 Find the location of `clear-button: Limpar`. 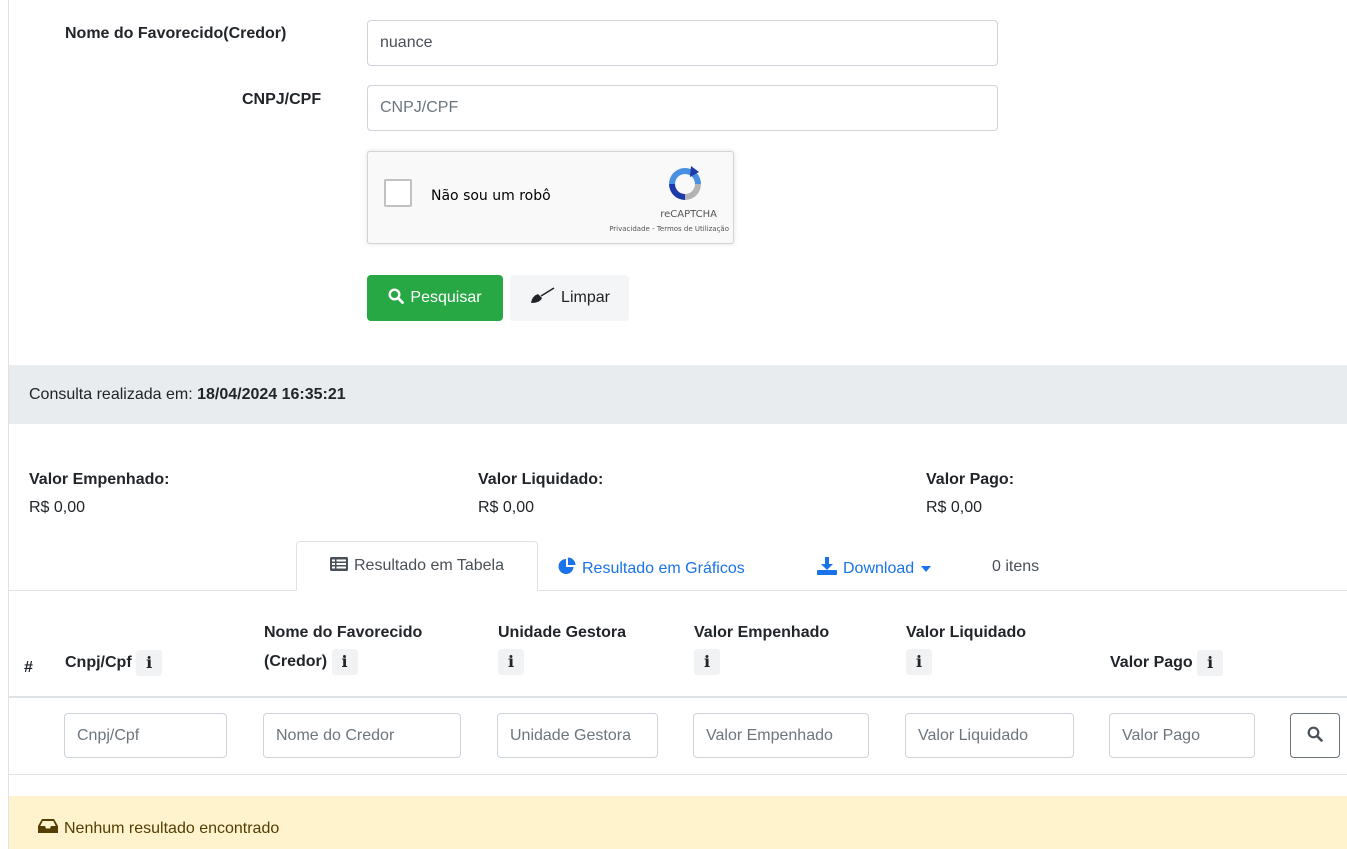

clear-button: Limpar is located at coordinates (569, 298).